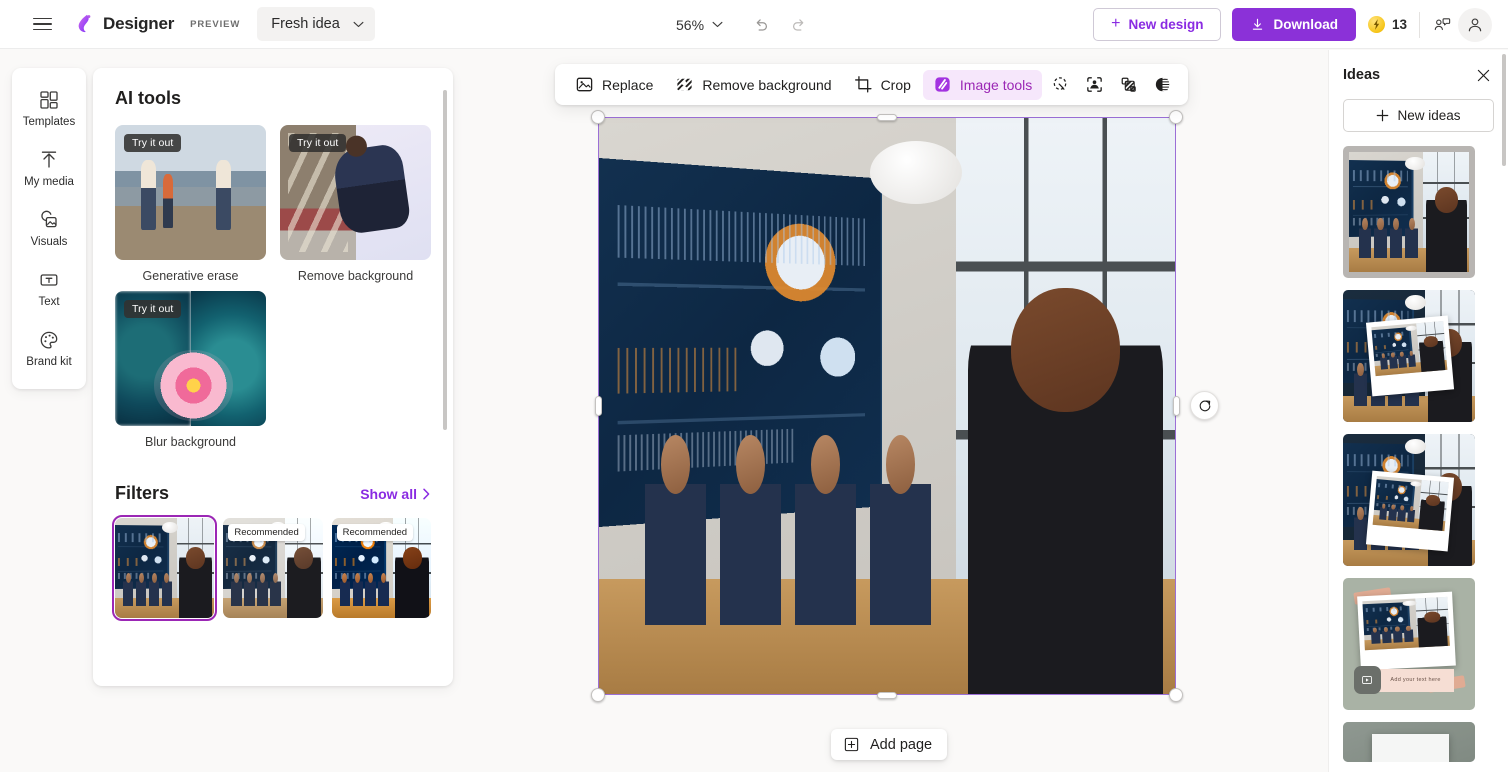 This screenshot has height=772, width=1508. What do you see at coordinates (49, 182) in the screenshot?
I see `sidebar-item-label: My media` at bounding box center [49, 182].